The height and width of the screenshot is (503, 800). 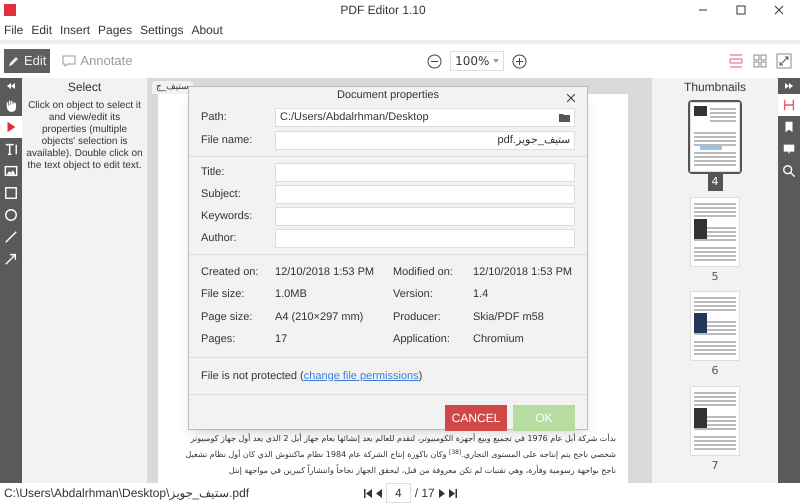 I want to click on menu-item: About, so click(x=207, y=30).